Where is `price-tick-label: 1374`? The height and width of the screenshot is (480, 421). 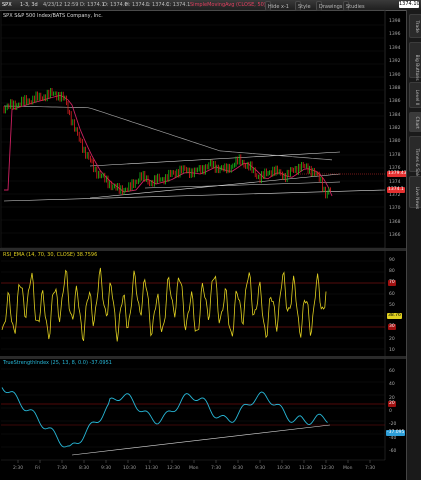
price-tick-label: 1374 is located at coordinates (395, 182).